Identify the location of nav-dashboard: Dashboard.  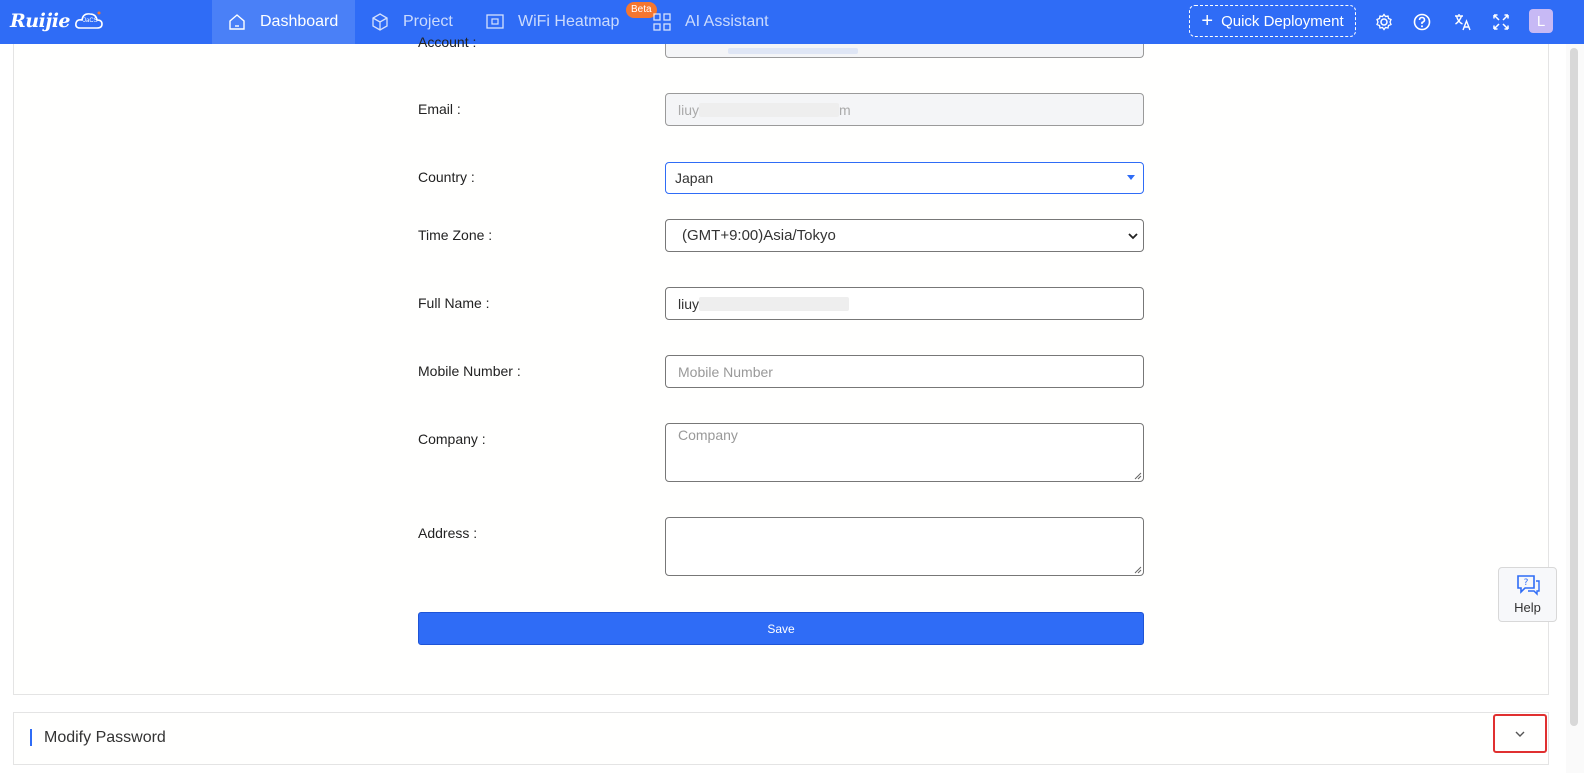
(283, 22).